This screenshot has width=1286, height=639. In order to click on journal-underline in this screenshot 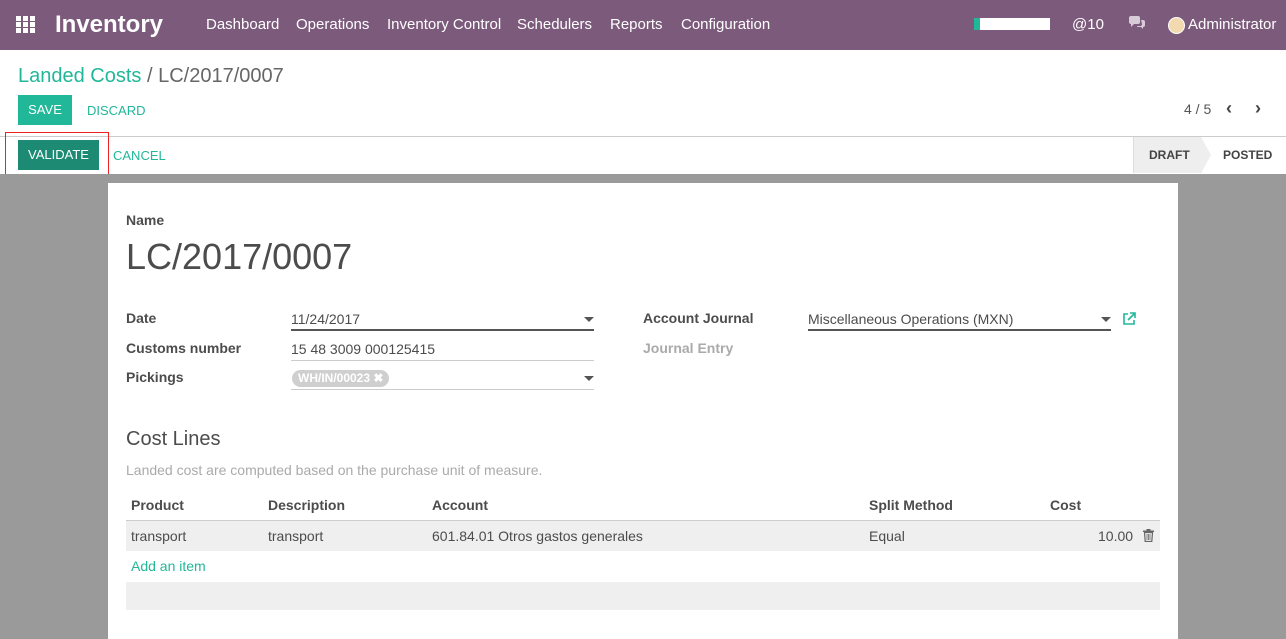, I will do `click(959, 330)`.